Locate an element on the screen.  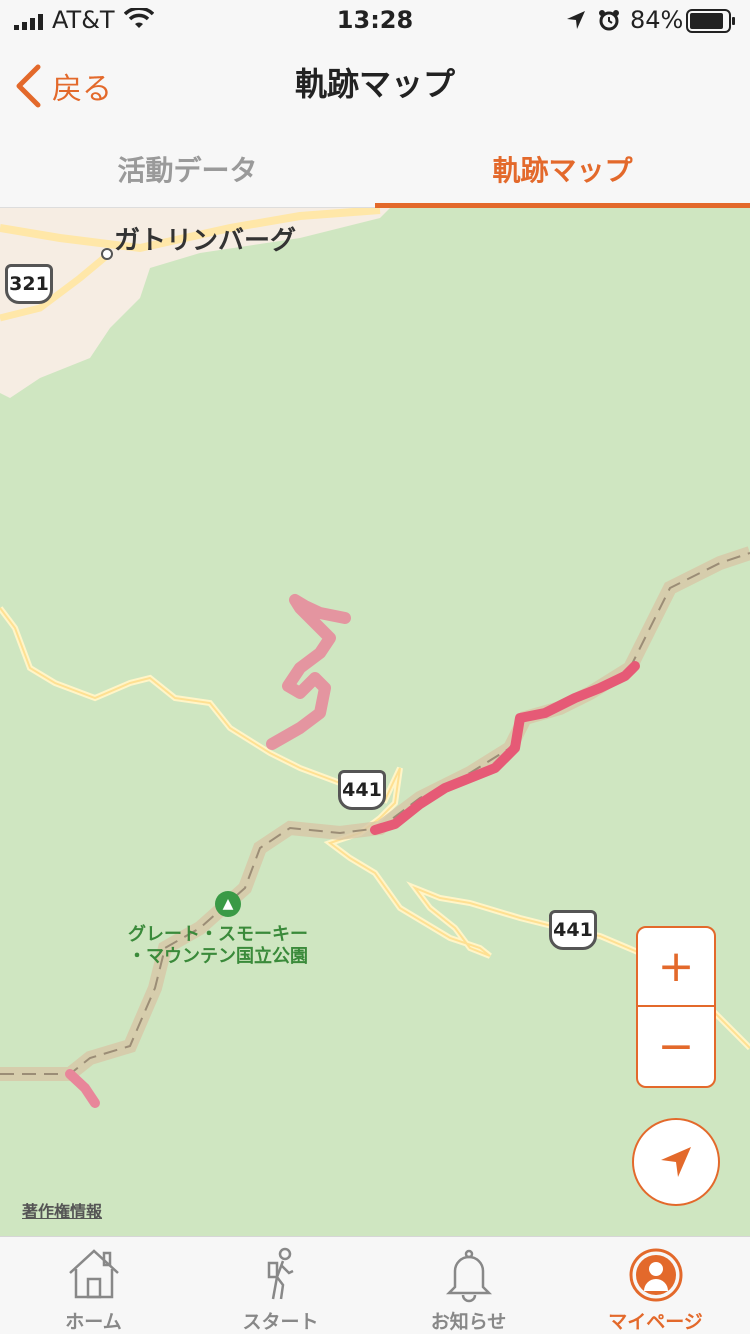
navigation-arrow-icon is located at coordinates (676, 1162).